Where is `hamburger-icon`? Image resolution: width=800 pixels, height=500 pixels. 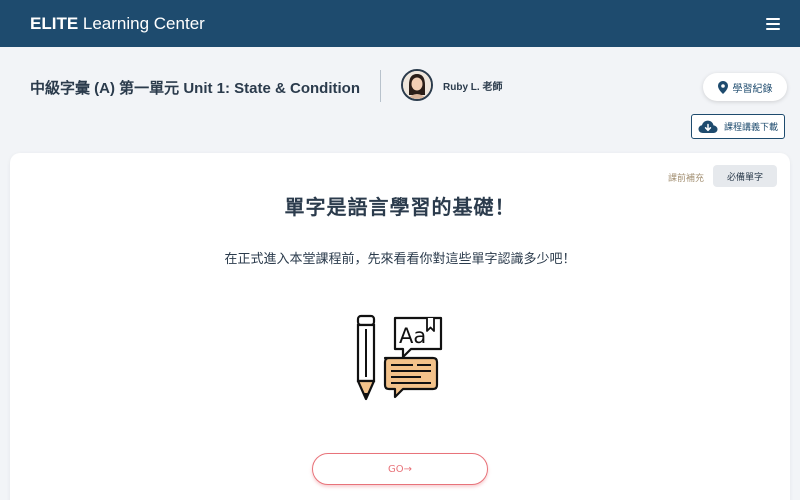 hamburger-icon is located at coordinates (773, 23).